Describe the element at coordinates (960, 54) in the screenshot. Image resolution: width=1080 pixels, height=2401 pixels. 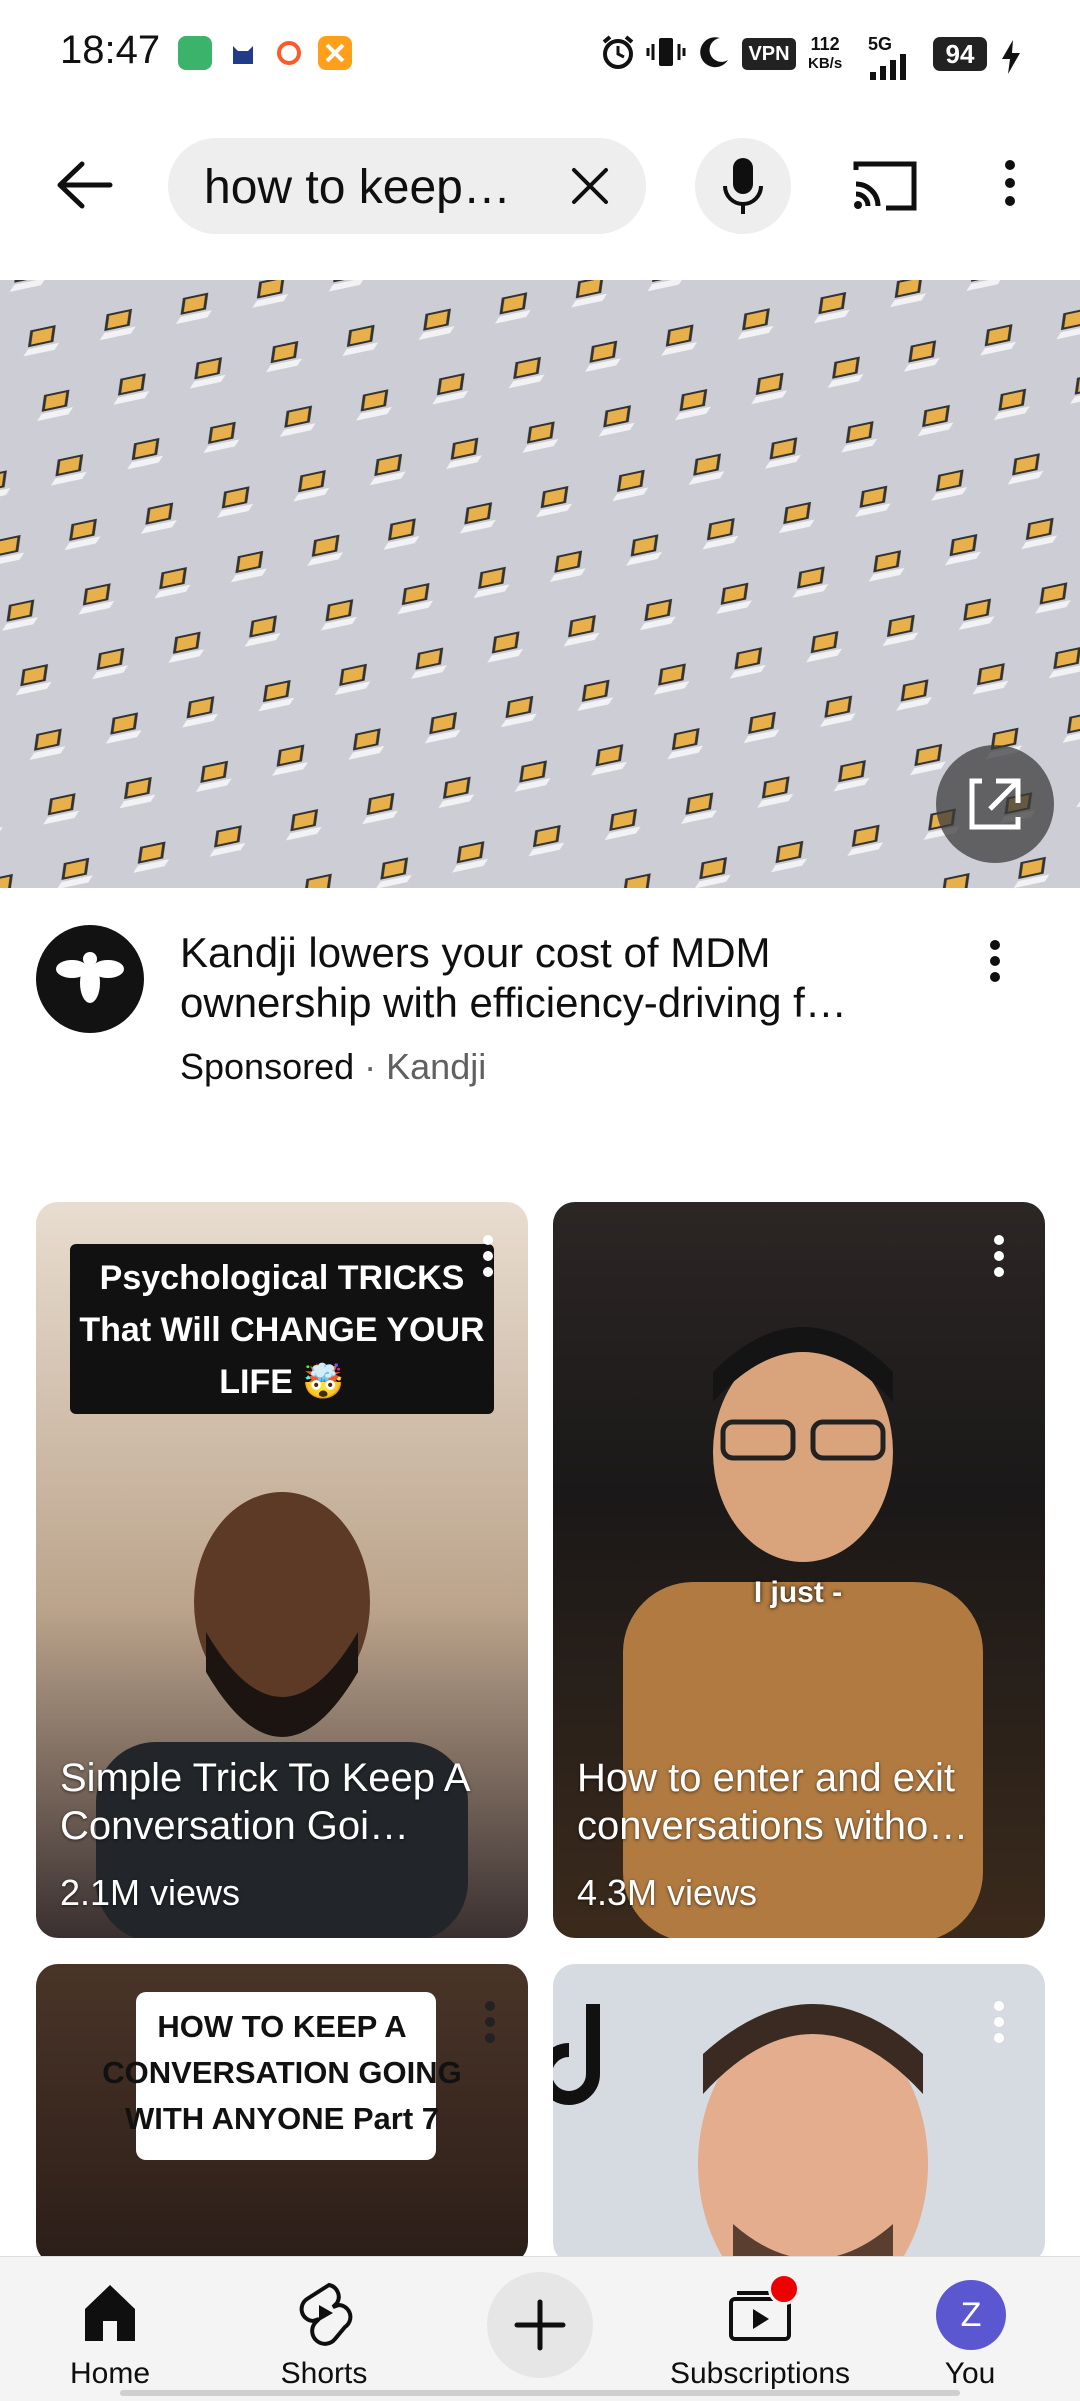
I see `battery-indicator: 94` at that location.